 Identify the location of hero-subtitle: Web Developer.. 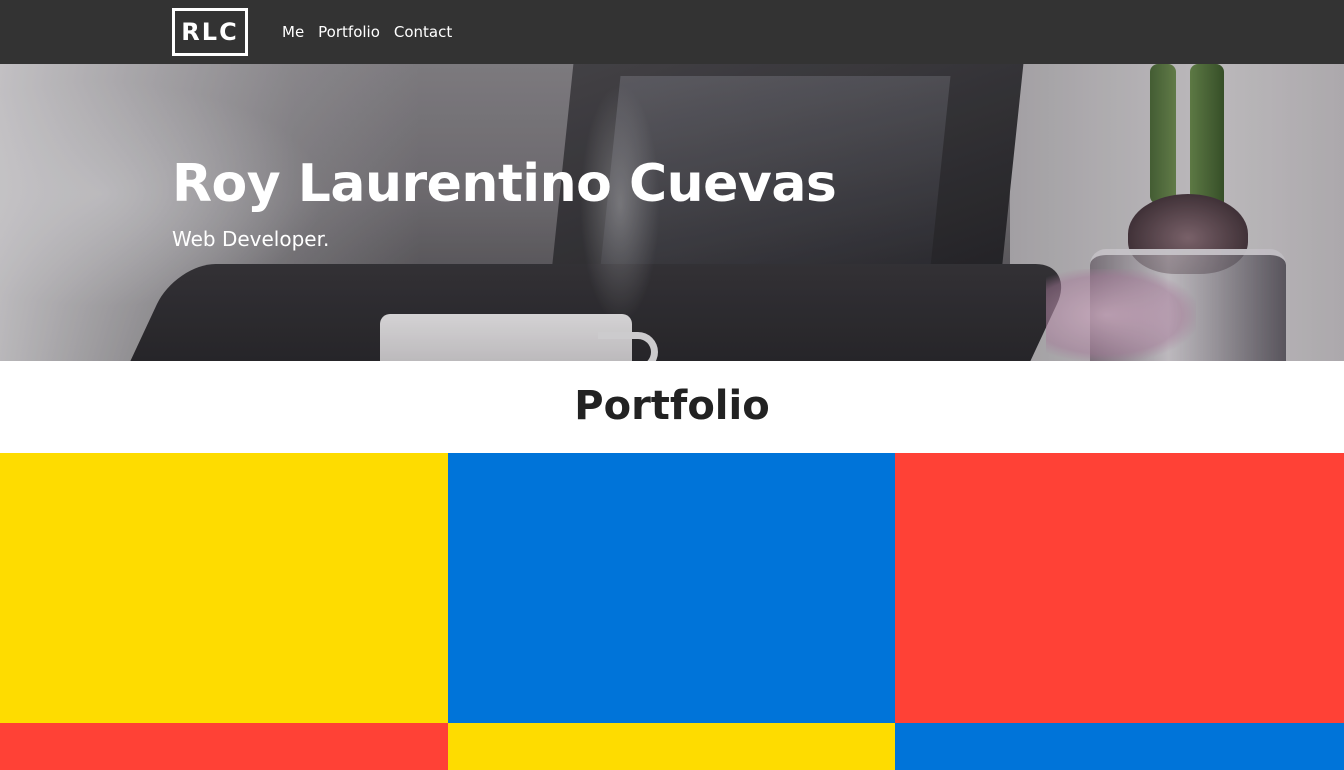
(251, 239).